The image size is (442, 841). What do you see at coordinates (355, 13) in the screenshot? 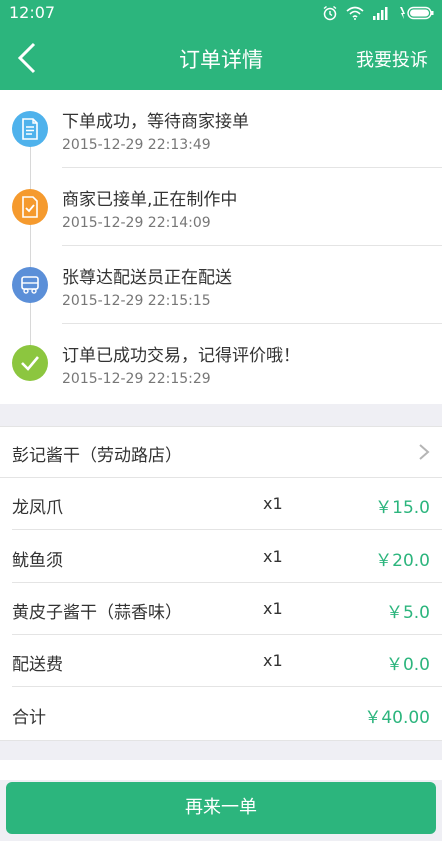
I see `wifi-icon` at bounding box center [355, 13].